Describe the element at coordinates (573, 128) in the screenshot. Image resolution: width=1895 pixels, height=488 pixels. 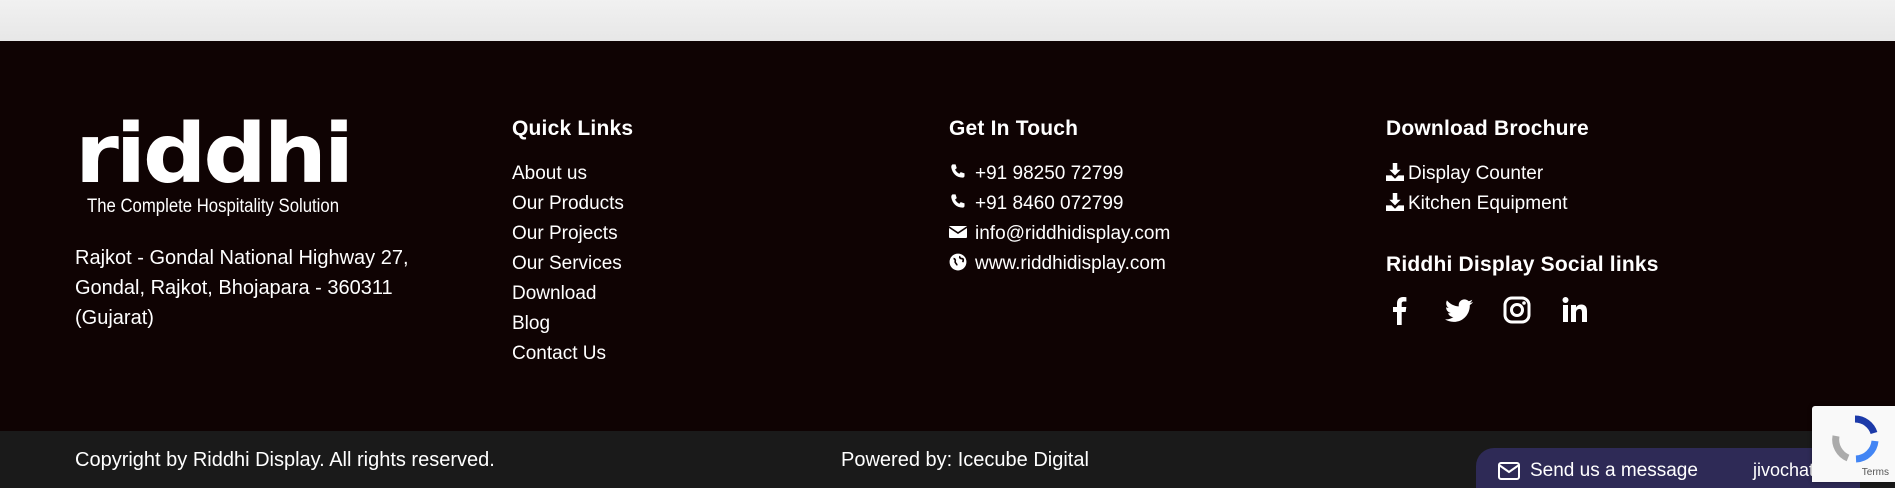
I see `quick-links-heading: Quick Links` at that location.